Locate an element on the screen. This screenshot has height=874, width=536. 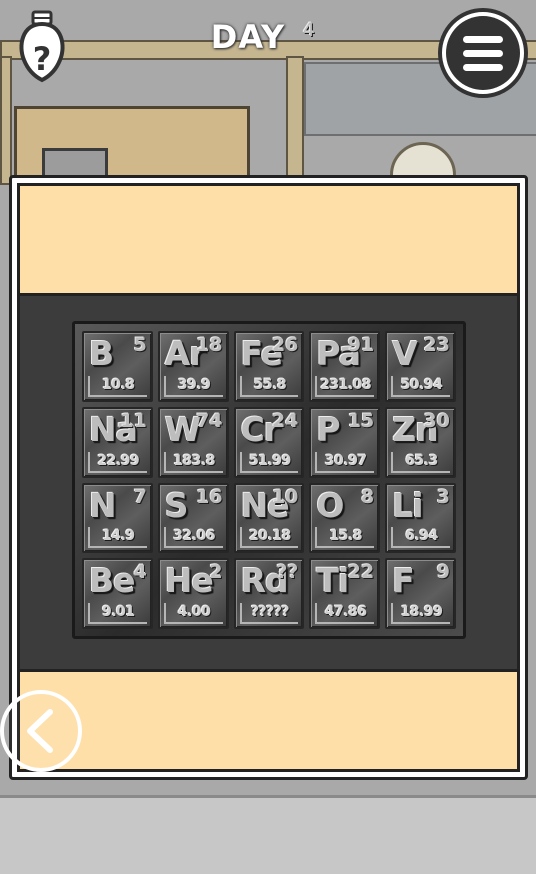
atomic-mass: 183.8 is located at coordinates (193, 462).